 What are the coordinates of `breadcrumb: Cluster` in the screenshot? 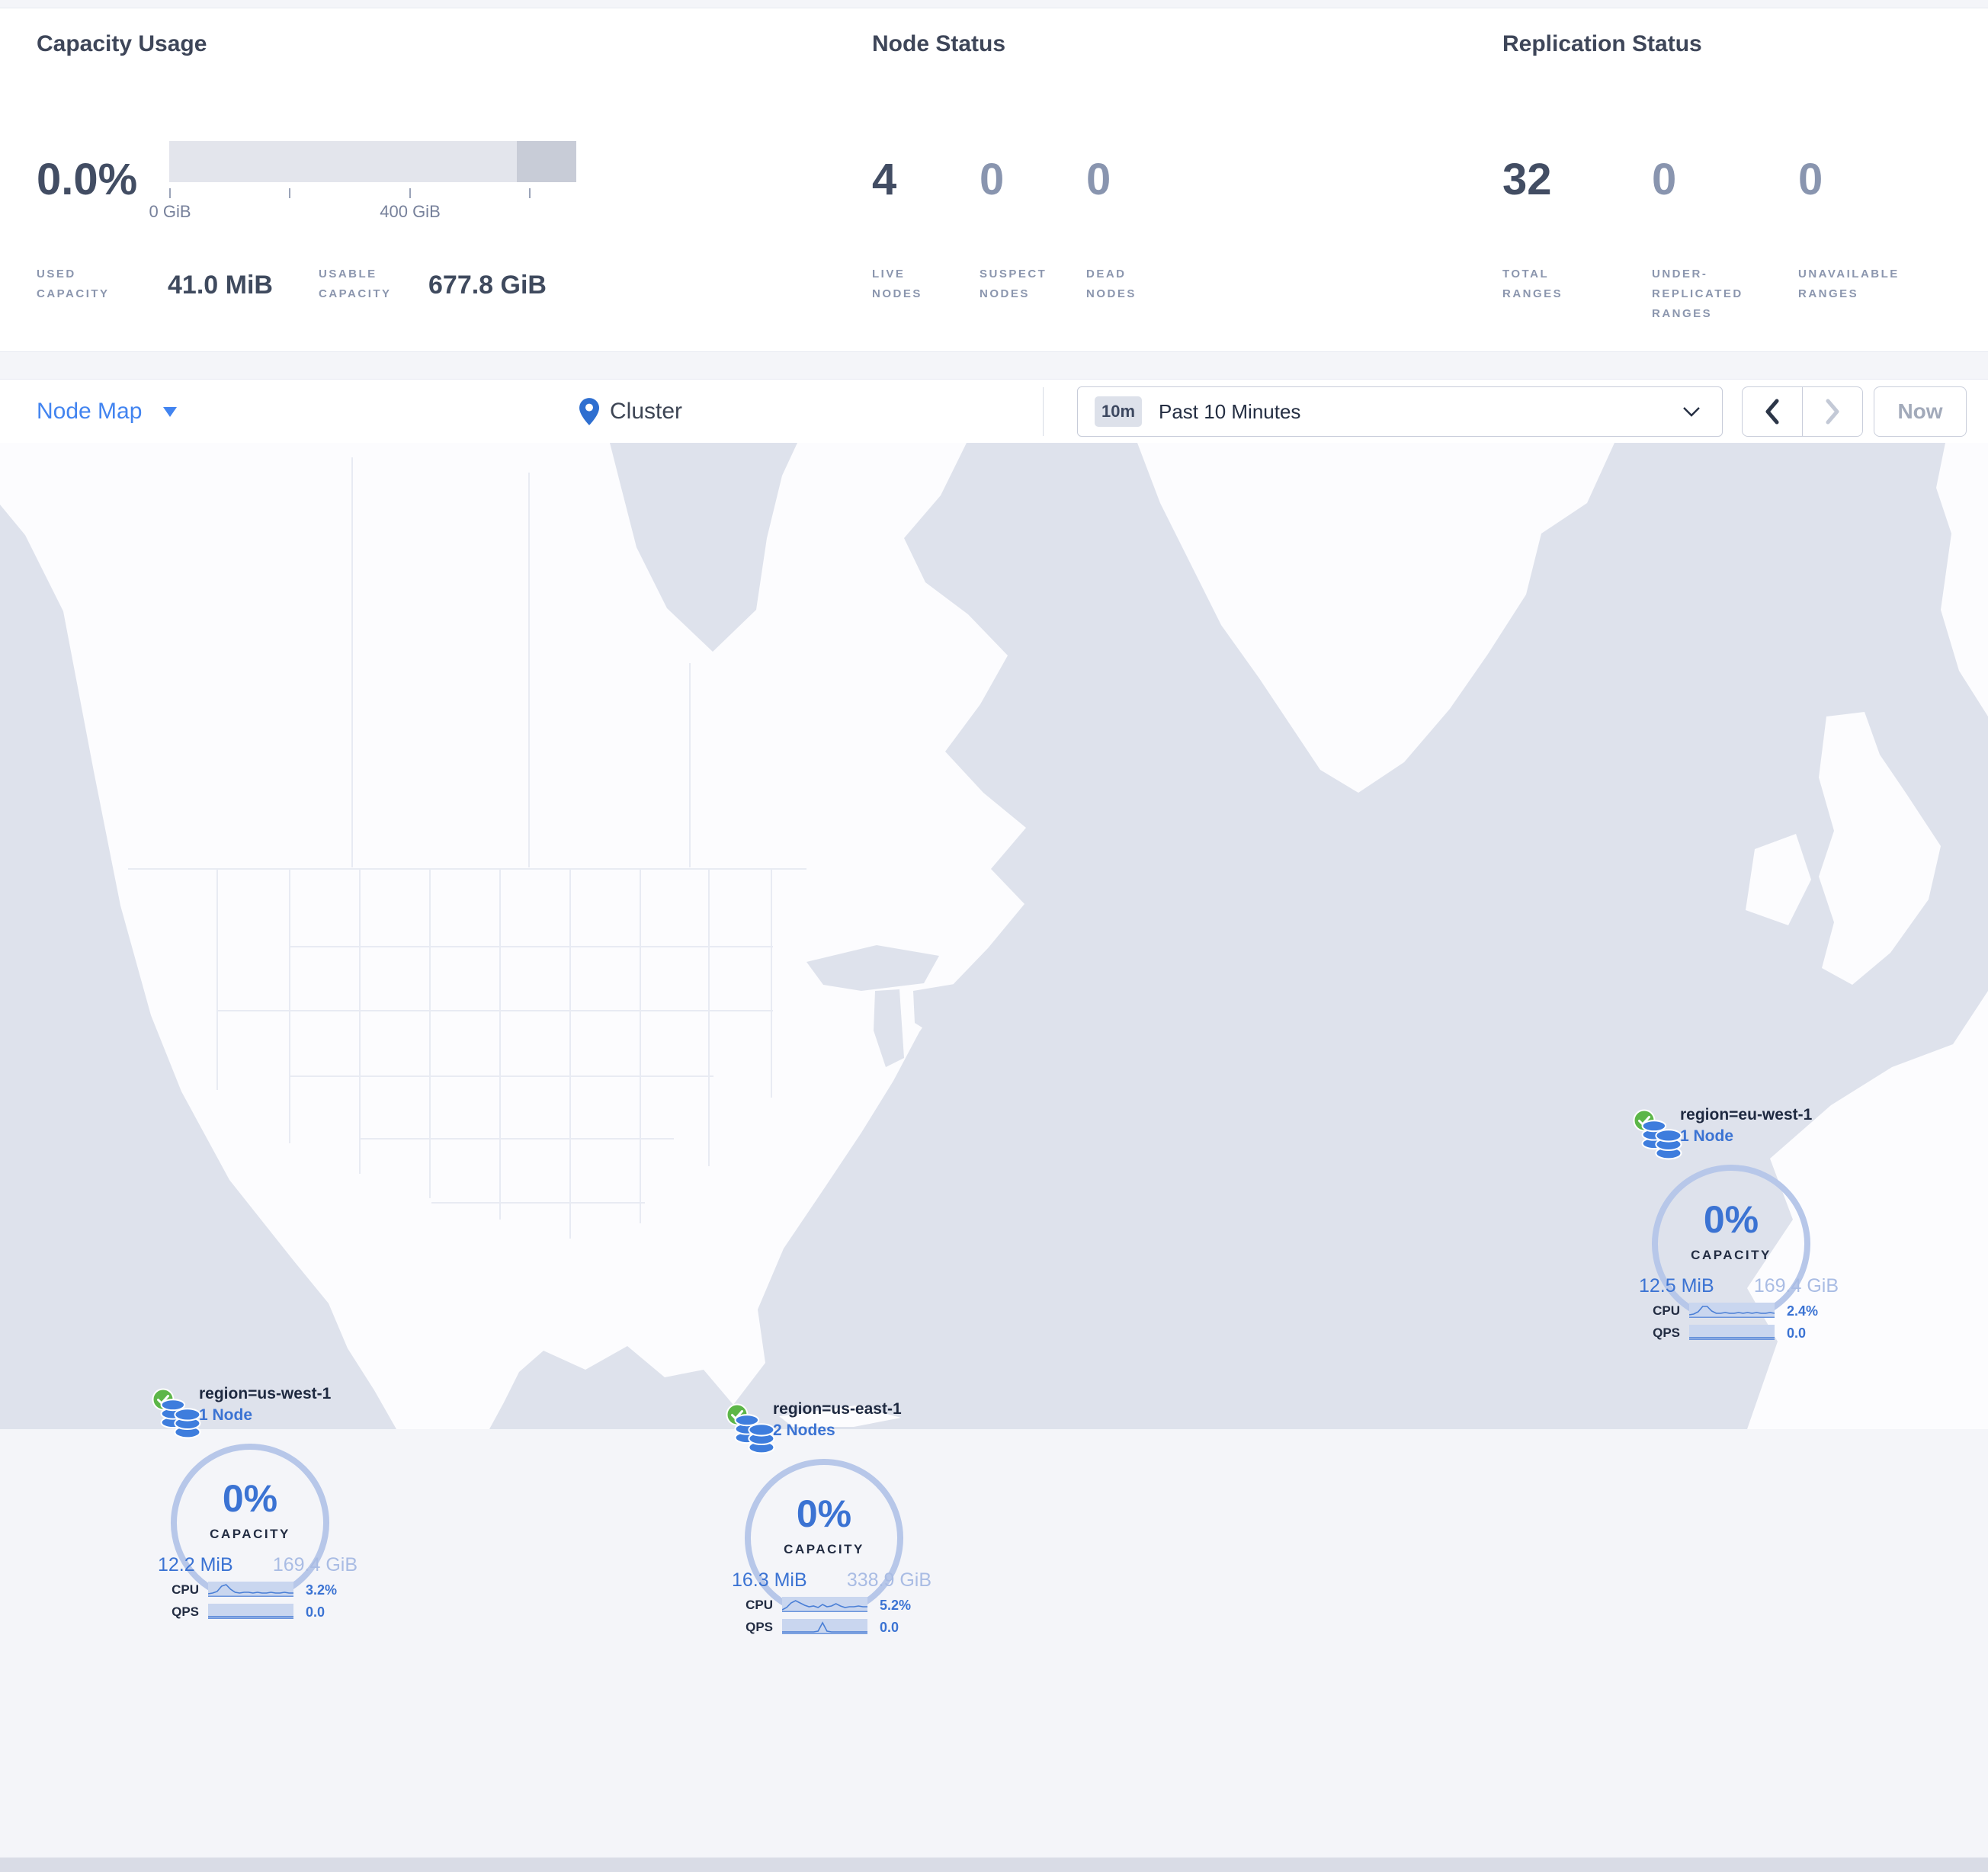 It's located at (630, 412).